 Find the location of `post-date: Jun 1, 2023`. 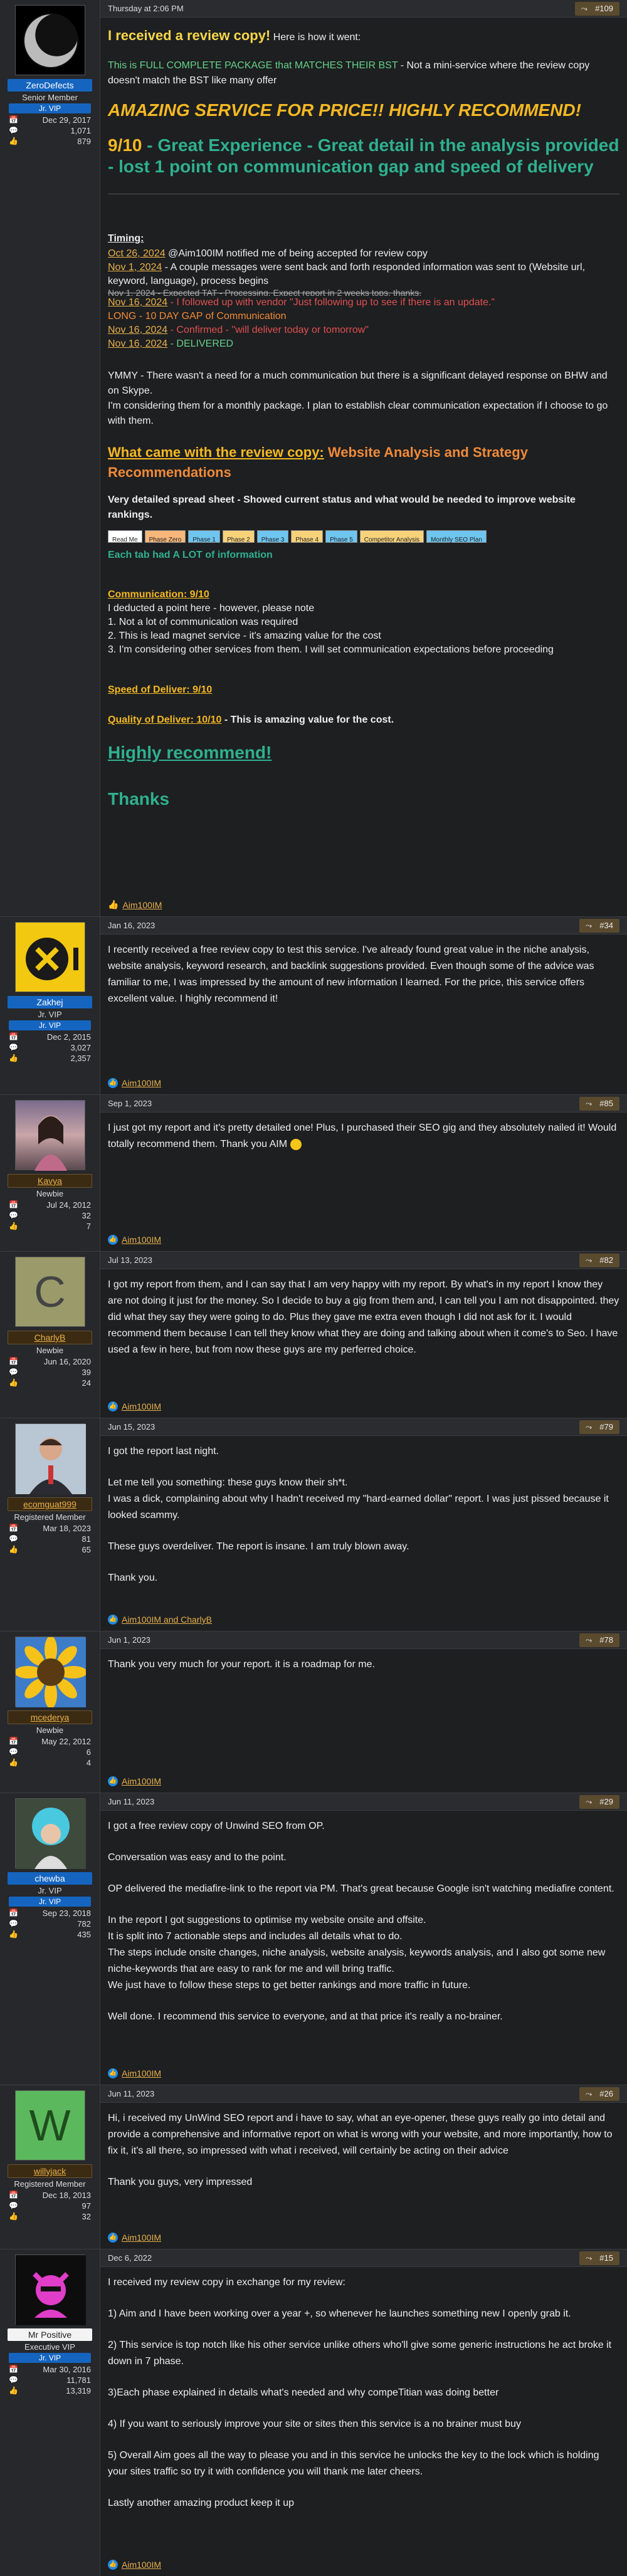

post-date: Jun 1, 2023 is located at coordinates (129, 1640).